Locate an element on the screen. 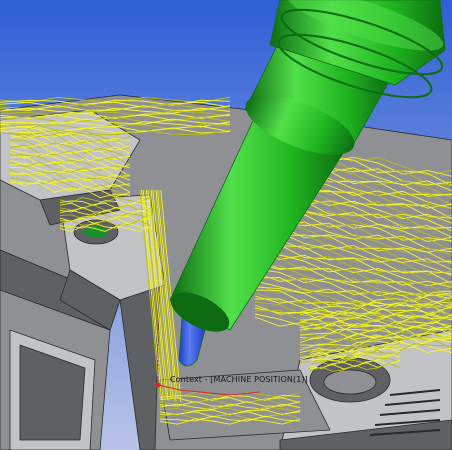 This screenshot has height=450, width=452. workpiece-bore-left-inner is located at coordinates (96, 232).